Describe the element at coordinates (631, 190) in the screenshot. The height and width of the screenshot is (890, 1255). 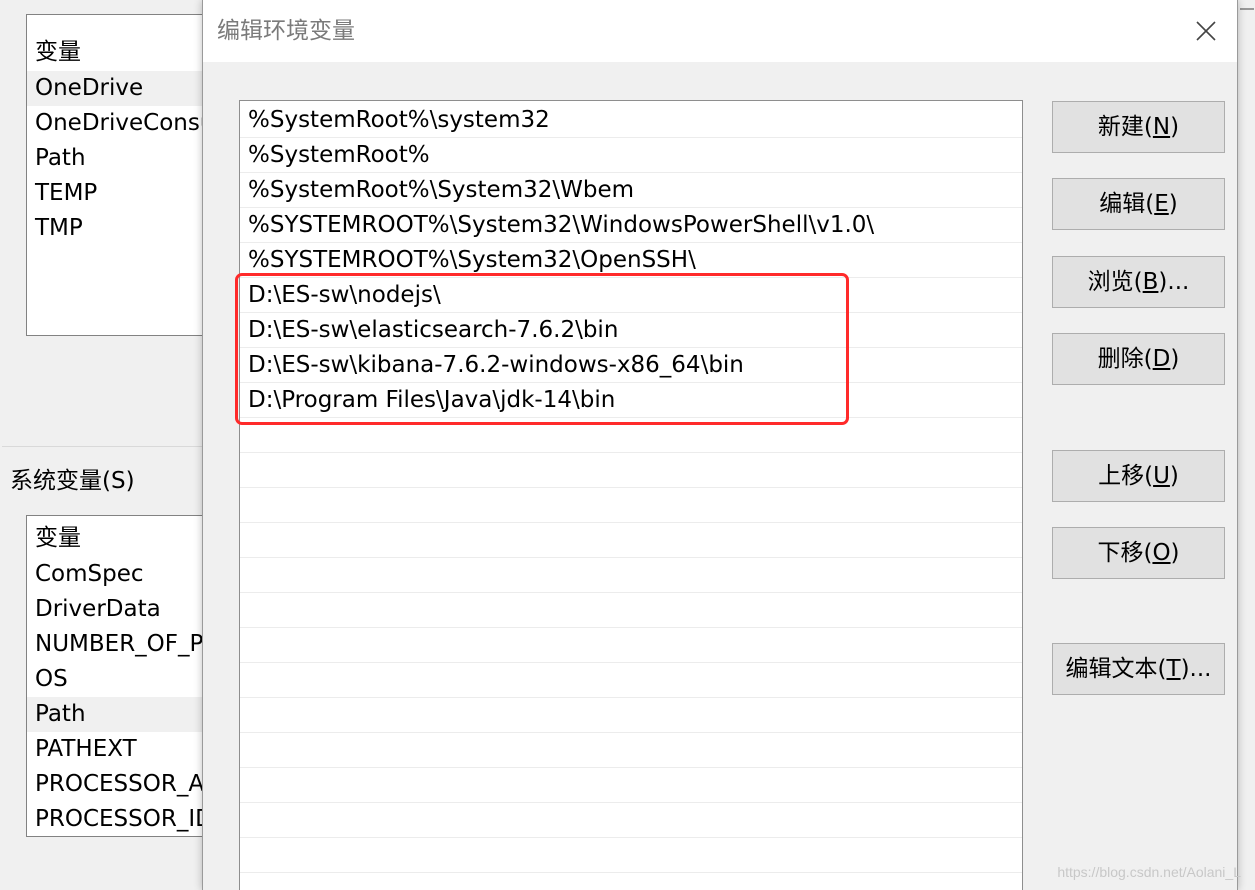
I see `path-item: %SystemRoot%\System32\Wbem` at that location.